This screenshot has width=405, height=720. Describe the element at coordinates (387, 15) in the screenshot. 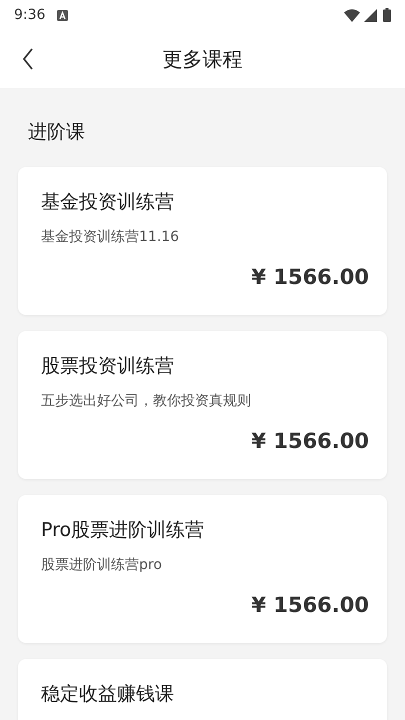

I see `battery-icon` at that location.